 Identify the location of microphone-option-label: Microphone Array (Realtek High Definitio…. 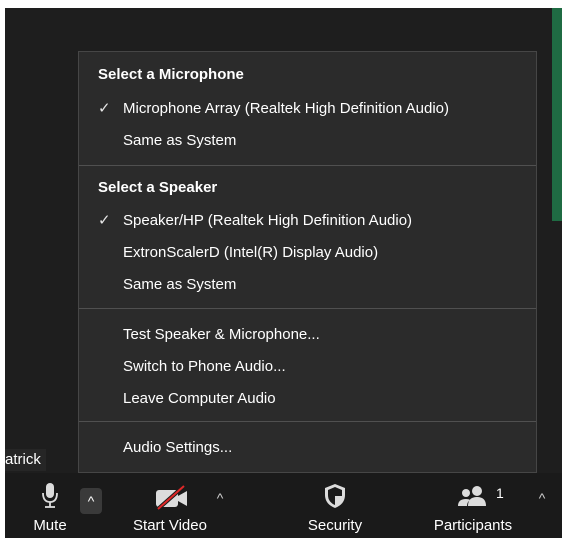
(286, 108).